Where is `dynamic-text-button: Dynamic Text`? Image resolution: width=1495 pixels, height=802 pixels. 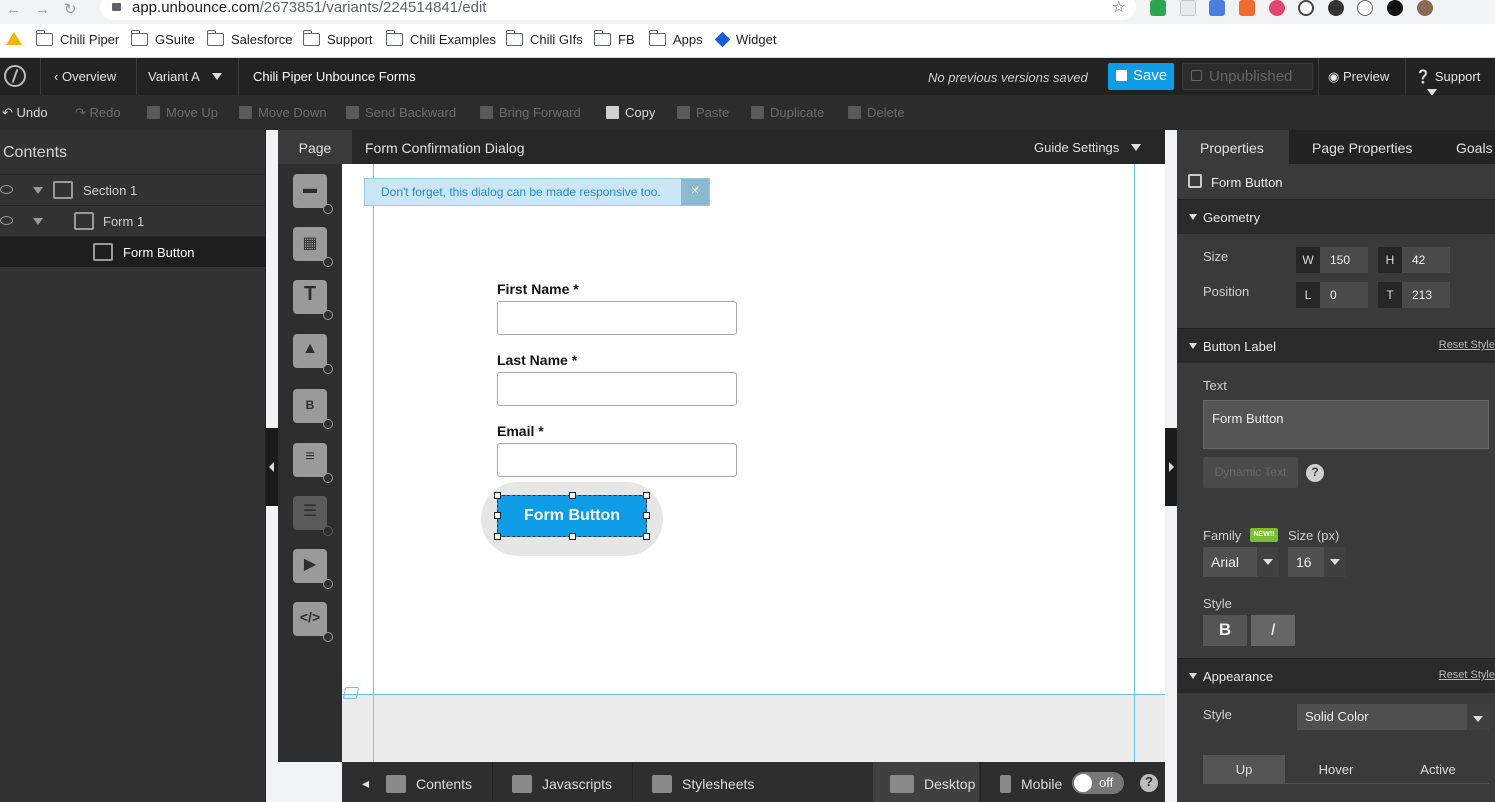
dynamic-text-button: Dynamic Text is located at coordinates (1250, 472).